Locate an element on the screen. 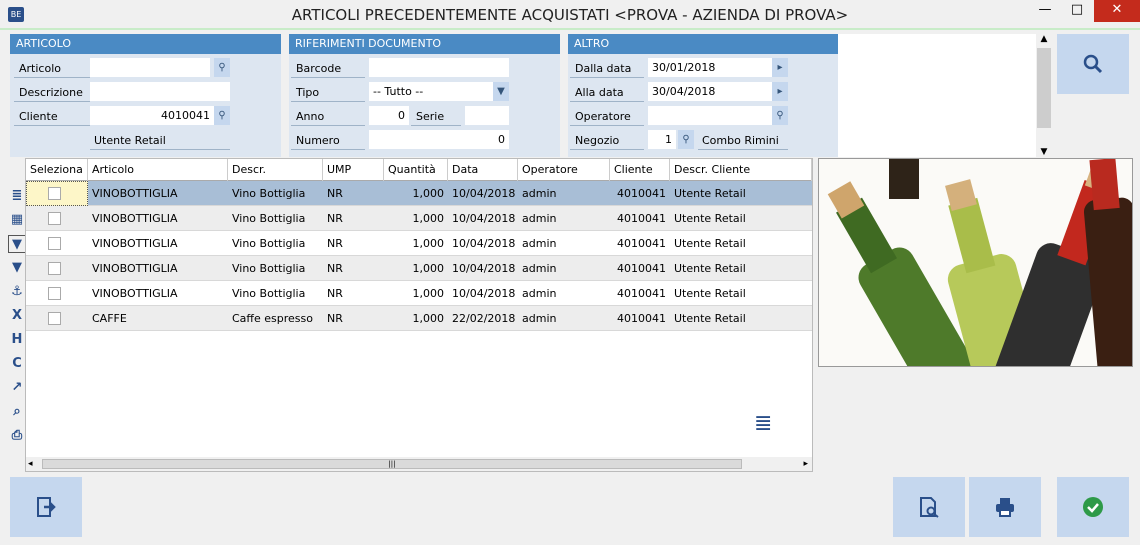 Image resolution: width=1140 pixels, height=545 pixels. filter-scrollbar: ▲ ▼ is located at coordinates (1044, 95).